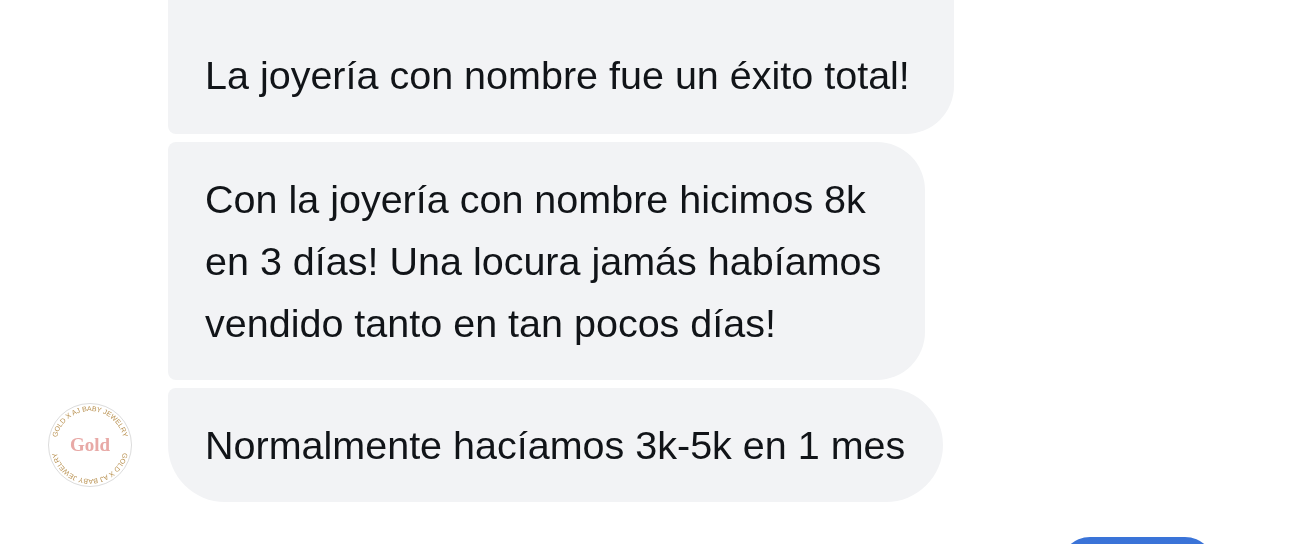  Describe the element at coordinates (555, 445) in the screenshot. I see `message-text: Normalmente hacíamos 3k-5k en 1 mes` at that location.